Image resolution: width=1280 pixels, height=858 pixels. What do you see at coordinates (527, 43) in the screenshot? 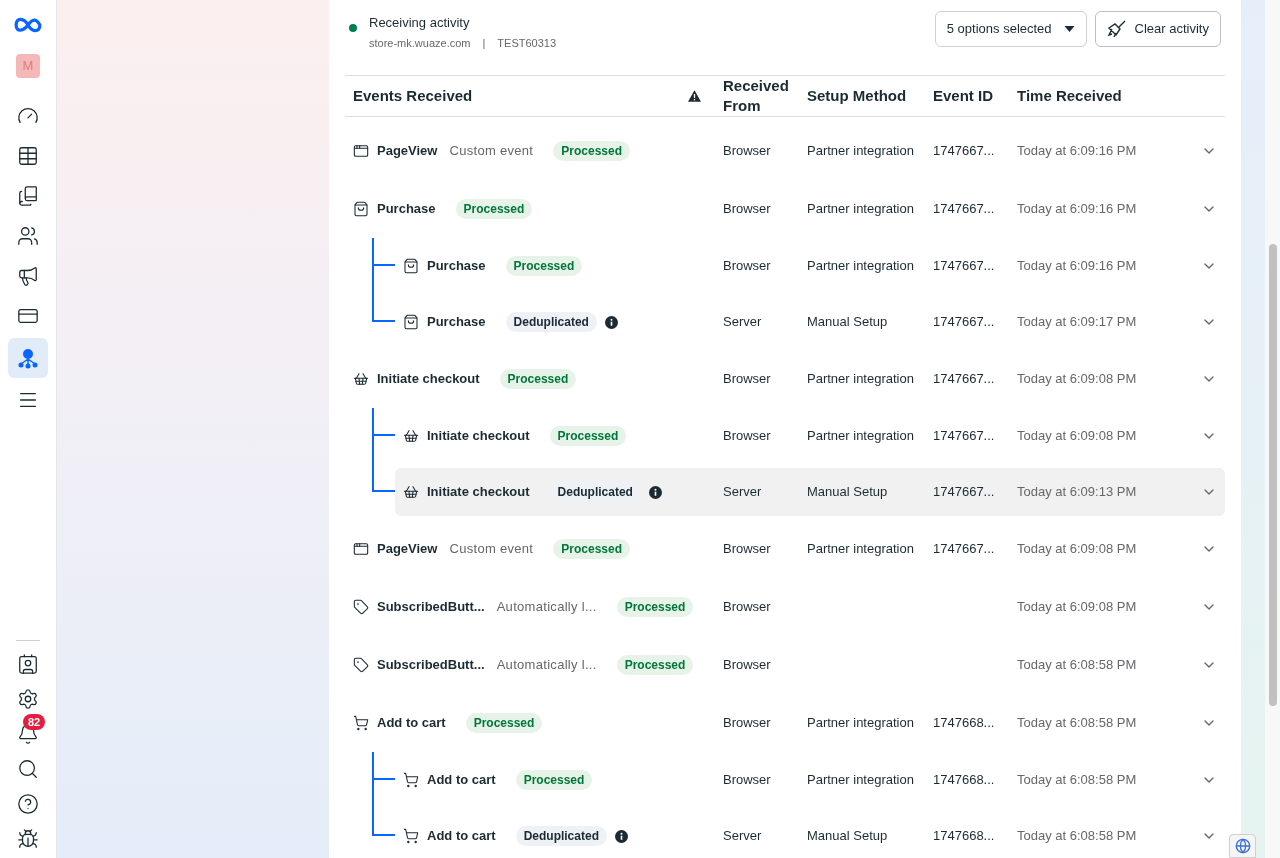
I see `pixel-id: TEST60313` at bounding box center [527, 43].